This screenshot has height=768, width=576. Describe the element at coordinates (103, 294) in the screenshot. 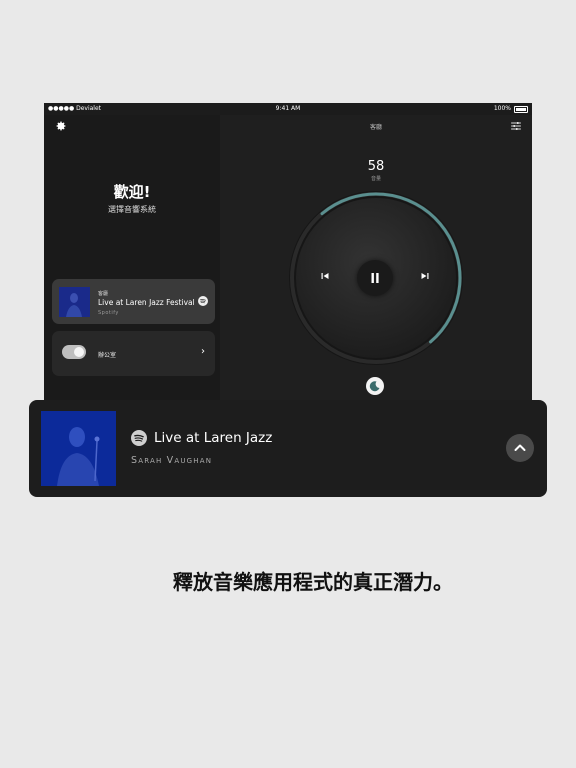

I see `card-room-name: 客廳` at that location.